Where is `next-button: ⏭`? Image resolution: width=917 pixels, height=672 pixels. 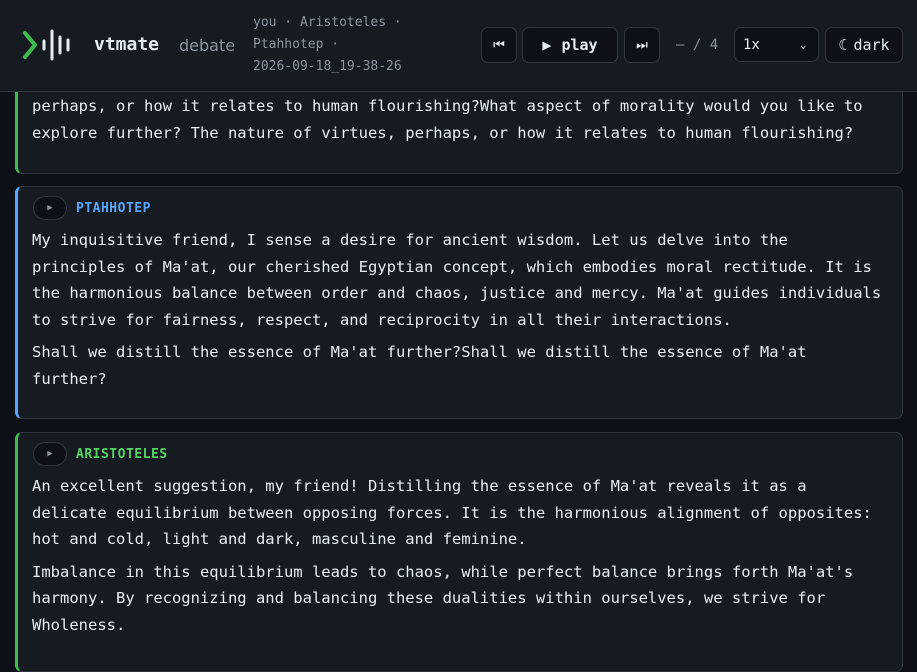 next-button: ⏭ is located at coordinates (642, 45).